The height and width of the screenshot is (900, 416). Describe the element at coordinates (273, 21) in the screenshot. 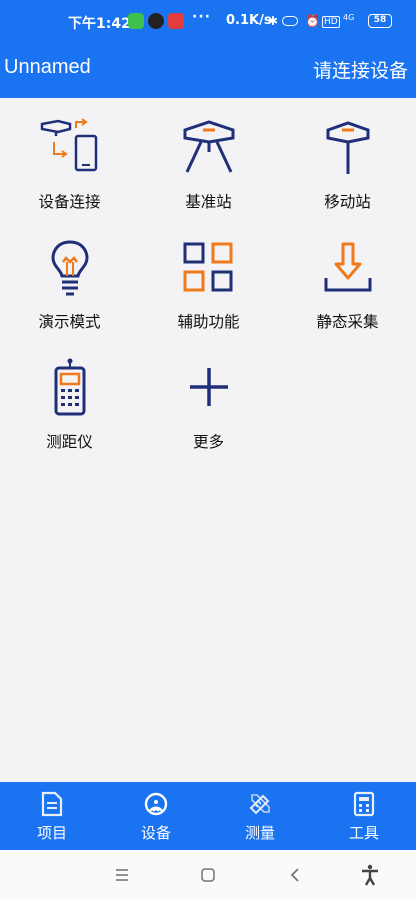

I see `bluetooth-icon: ✱` at that location.